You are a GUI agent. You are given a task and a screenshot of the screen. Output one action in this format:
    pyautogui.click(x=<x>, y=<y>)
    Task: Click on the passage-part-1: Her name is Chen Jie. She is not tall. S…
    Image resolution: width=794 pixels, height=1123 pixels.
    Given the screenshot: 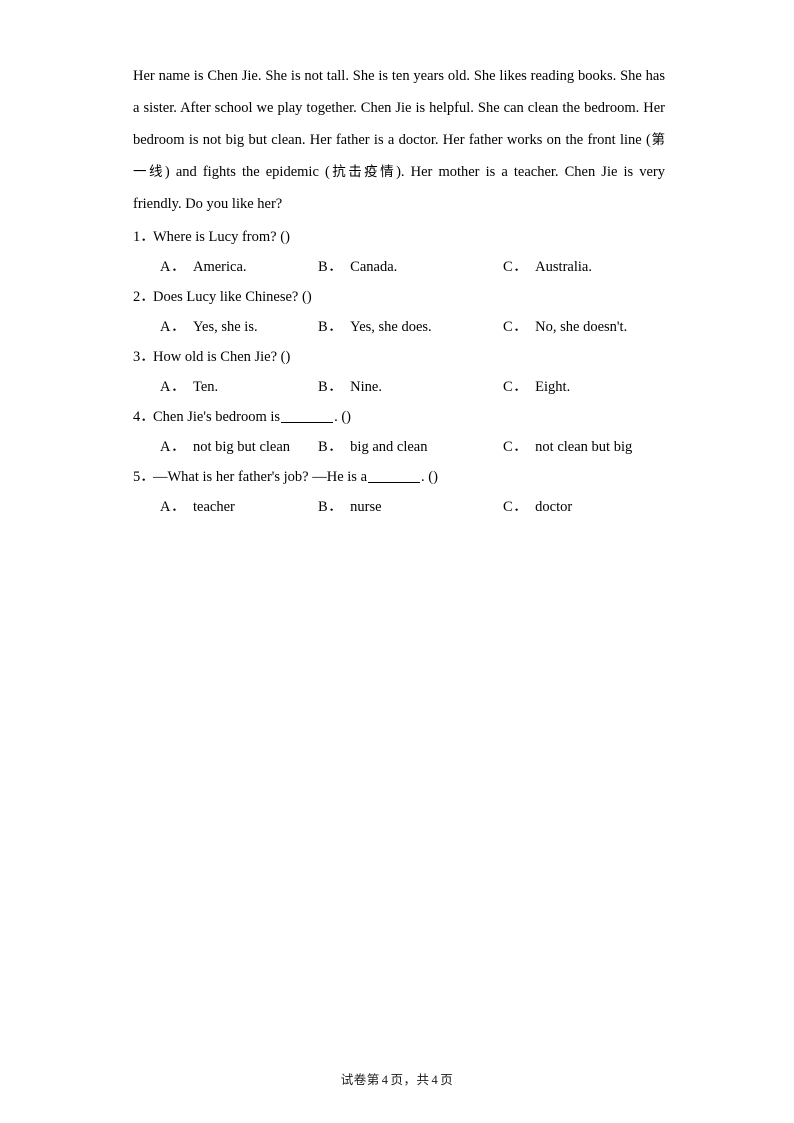 What is the action you would take?
    pyautogui.click(x=399, y=108)
    